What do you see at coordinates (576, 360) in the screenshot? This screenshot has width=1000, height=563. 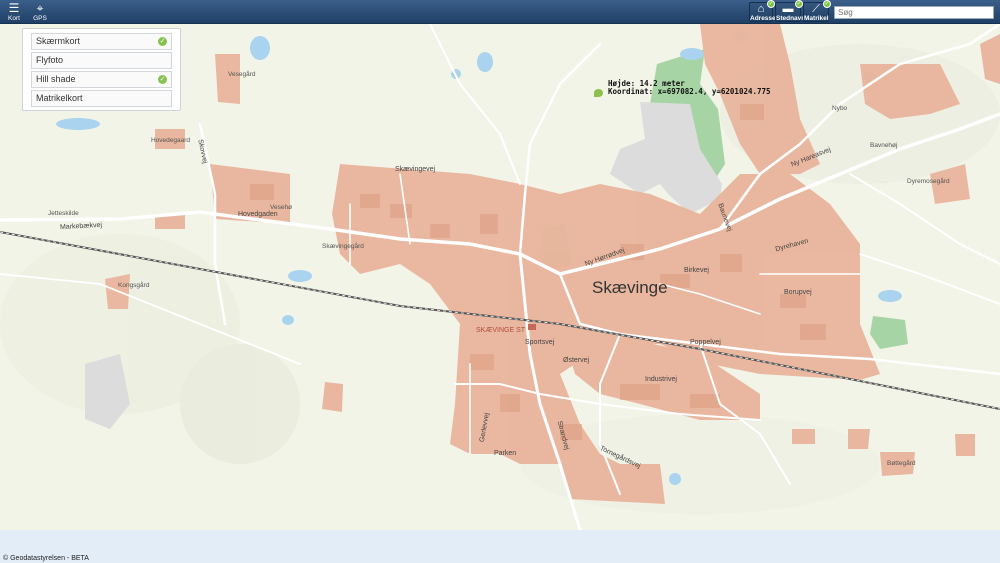 I see `street-label-oestervej: Østervej` at bounding box center [576, 360].